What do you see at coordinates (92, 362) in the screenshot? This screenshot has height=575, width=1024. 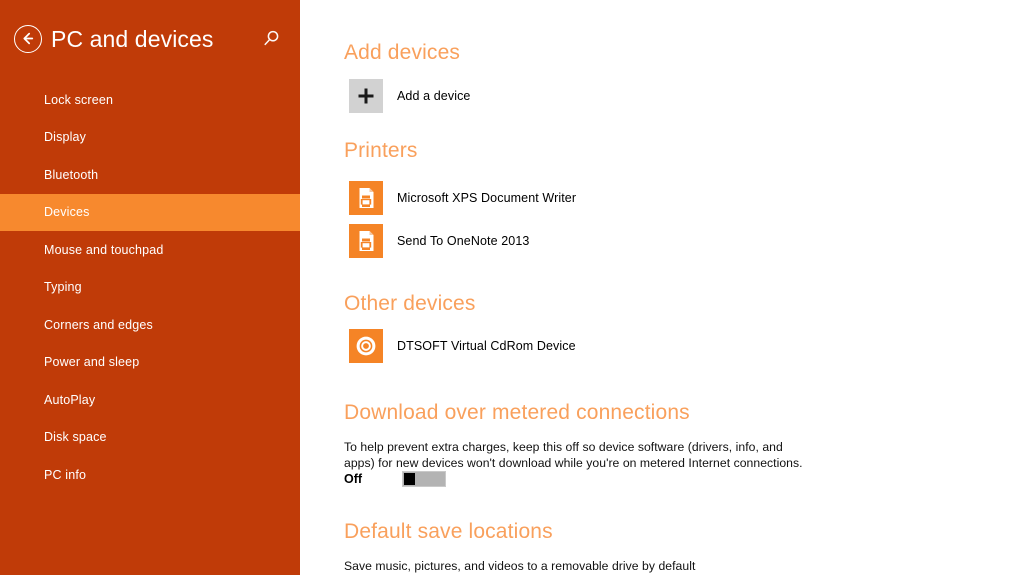 I see `sidebar-item-label: Power and sleep` at bounding box center [92, 362].